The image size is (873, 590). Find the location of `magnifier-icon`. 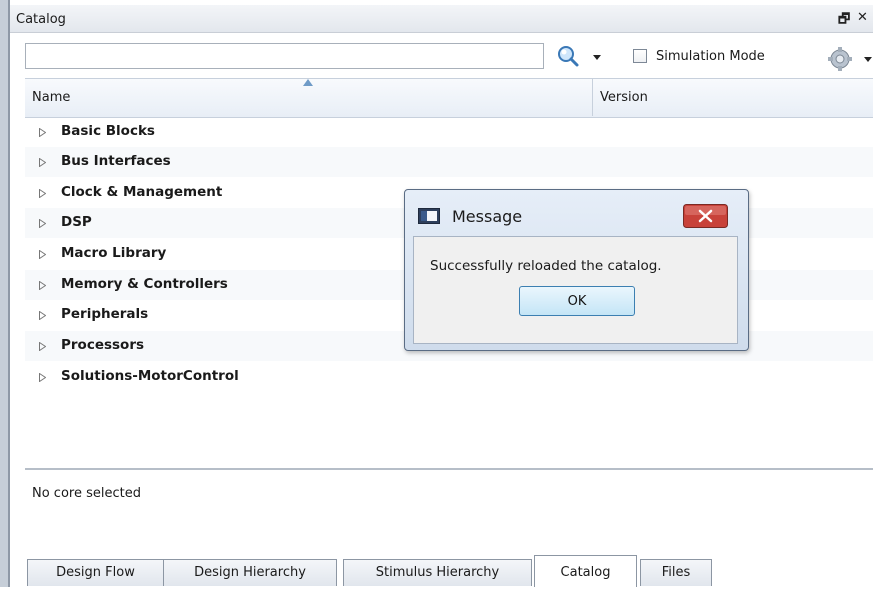

magnifier-icon is located at coordinates (579, 56).